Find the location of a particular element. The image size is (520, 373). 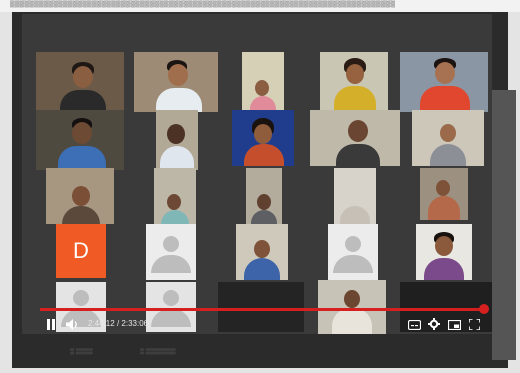

pause-icon is located at coordinates (51, 324).